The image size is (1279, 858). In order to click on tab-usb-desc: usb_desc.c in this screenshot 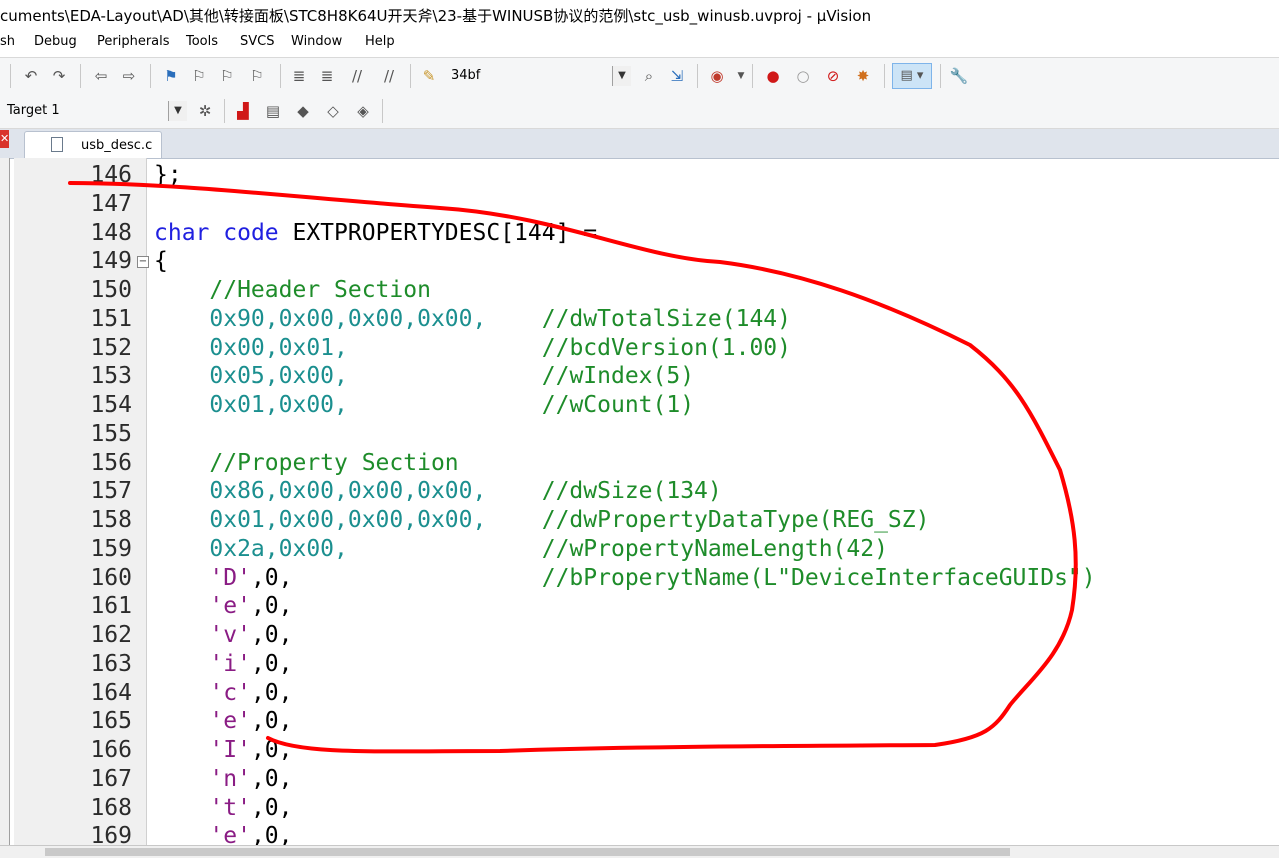, I will do `click(93, 144)`.